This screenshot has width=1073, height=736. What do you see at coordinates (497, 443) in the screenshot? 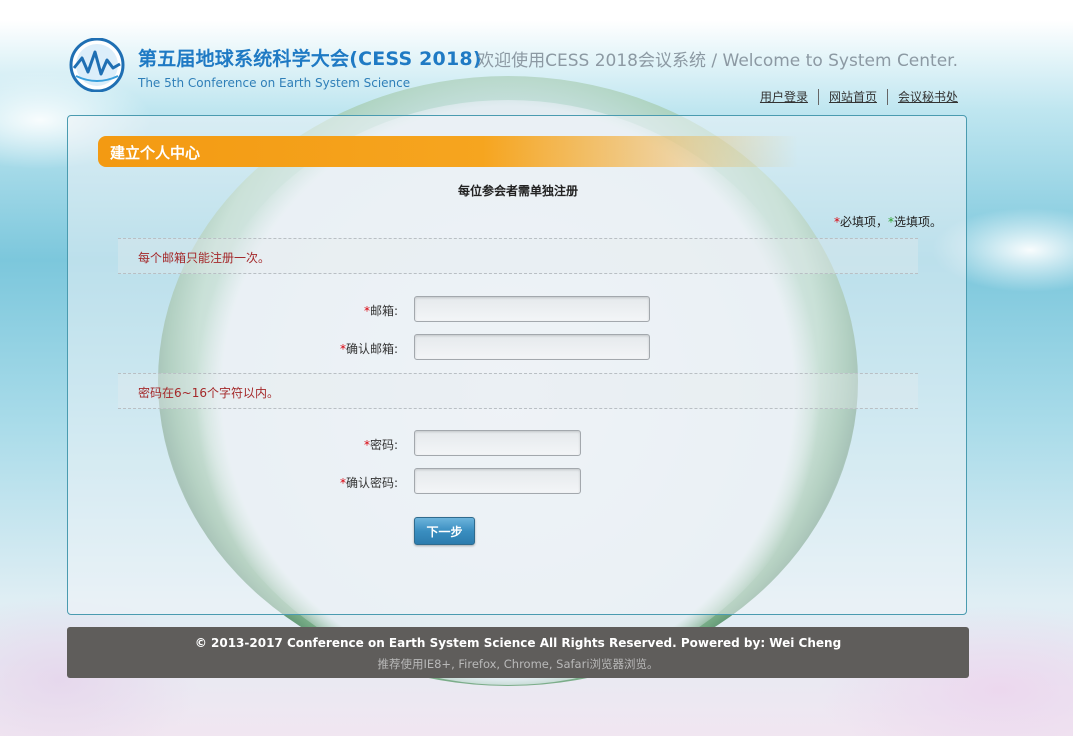
I see `password-input` at bounding box center [497, 443].